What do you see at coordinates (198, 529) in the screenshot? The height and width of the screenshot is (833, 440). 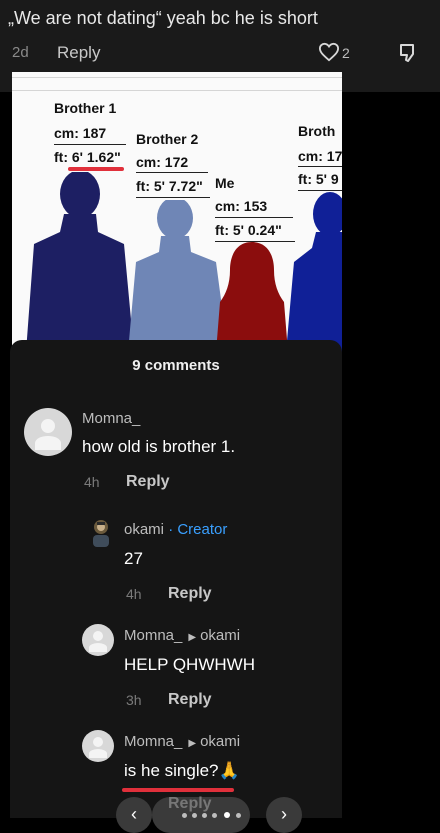 I see `creator-badge: · Creator` at bounding box center [198, 529].